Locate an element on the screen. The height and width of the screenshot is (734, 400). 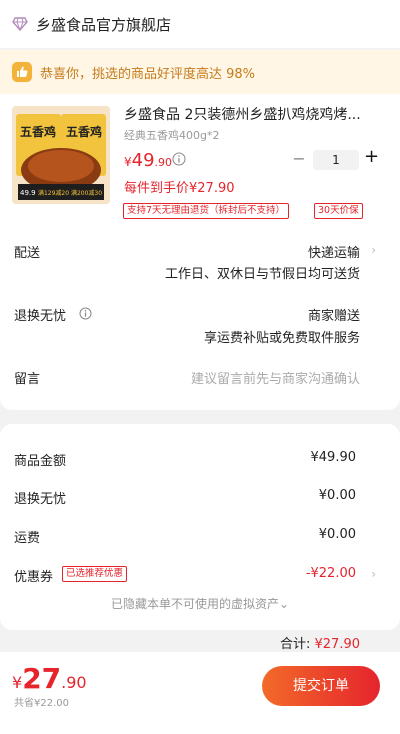
product-photo: 五香鸡 五香鸡 满129减20 满200减30 49.9 is located at coordinates (61, 155).